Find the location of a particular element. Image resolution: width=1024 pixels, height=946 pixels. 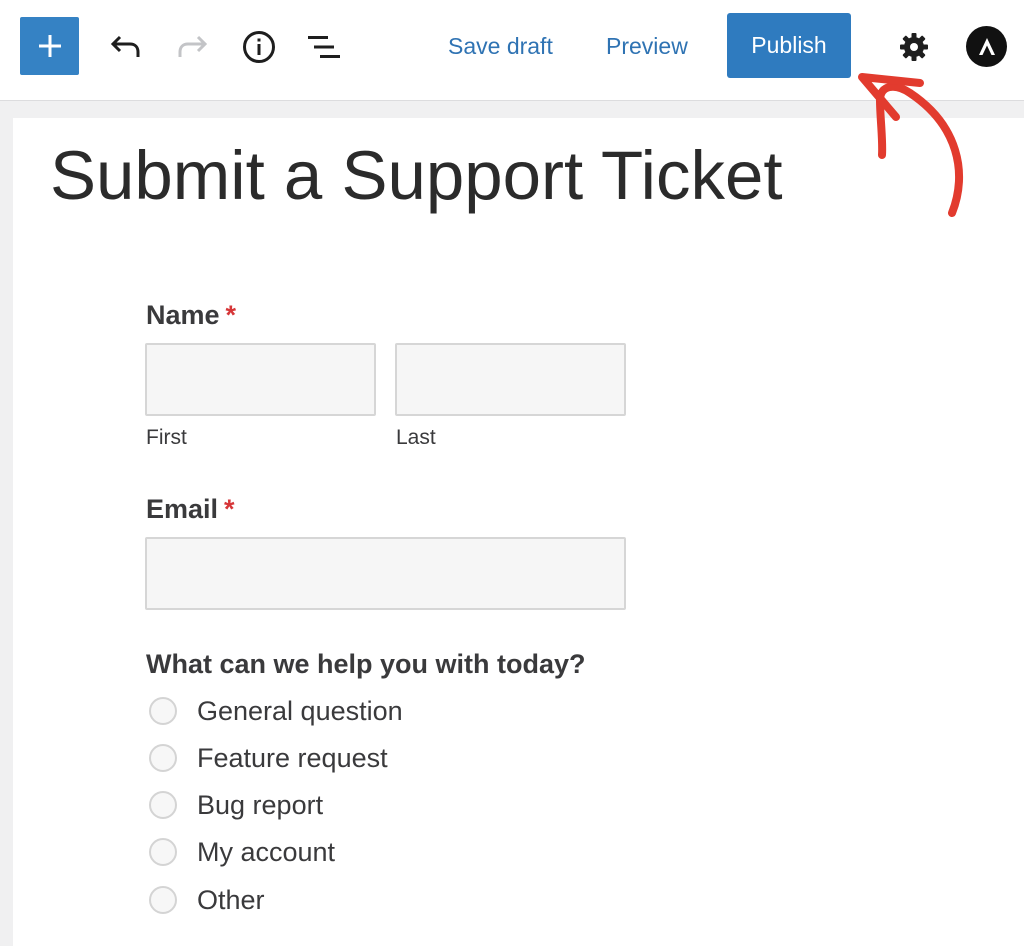

add-block-button is located at coordinates (49, 46).